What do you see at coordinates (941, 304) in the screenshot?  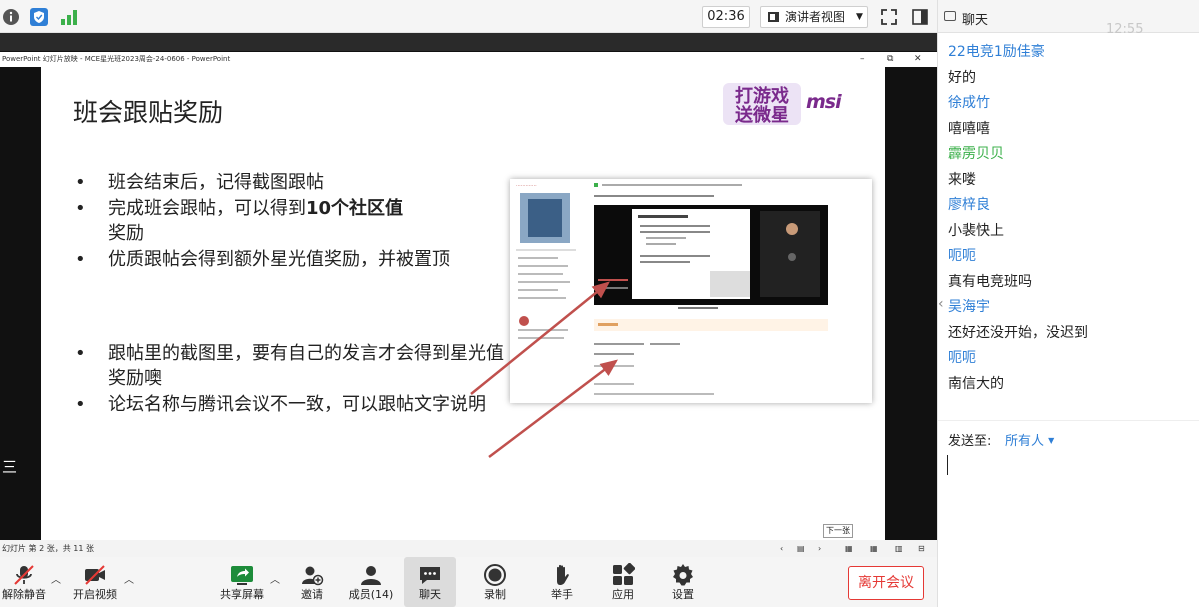 I see `collapse-panel-icon: ‹` at bounding box center [941, 304].